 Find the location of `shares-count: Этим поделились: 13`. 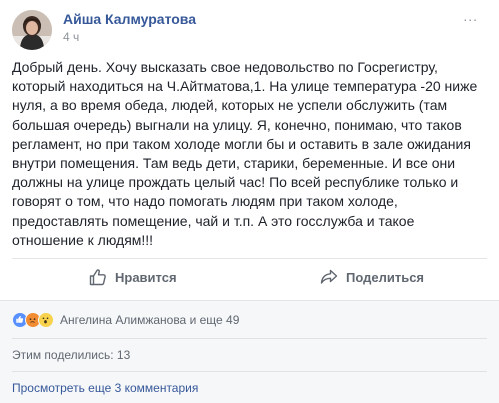

shares-count: Этим поделились: 13 is located at coordinates (71, 355).